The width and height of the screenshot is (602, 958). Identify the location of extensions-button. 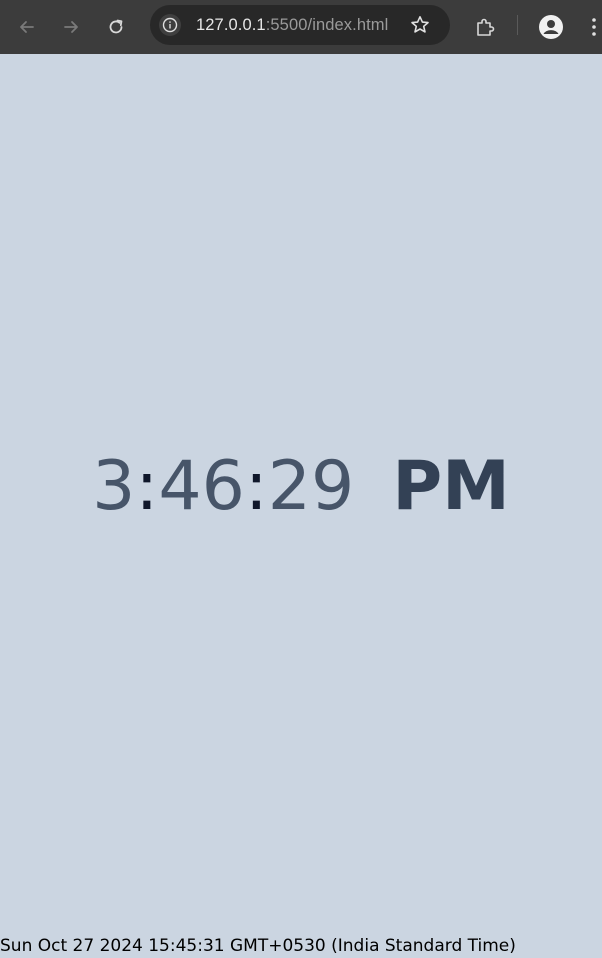
(485, 27).